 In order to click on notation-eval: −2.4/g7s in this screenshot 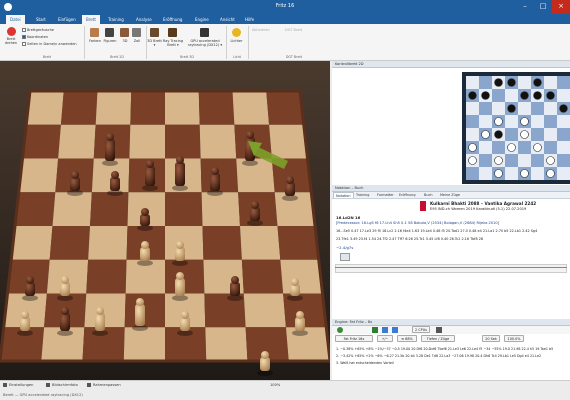, I will do `click(344, 247)`.